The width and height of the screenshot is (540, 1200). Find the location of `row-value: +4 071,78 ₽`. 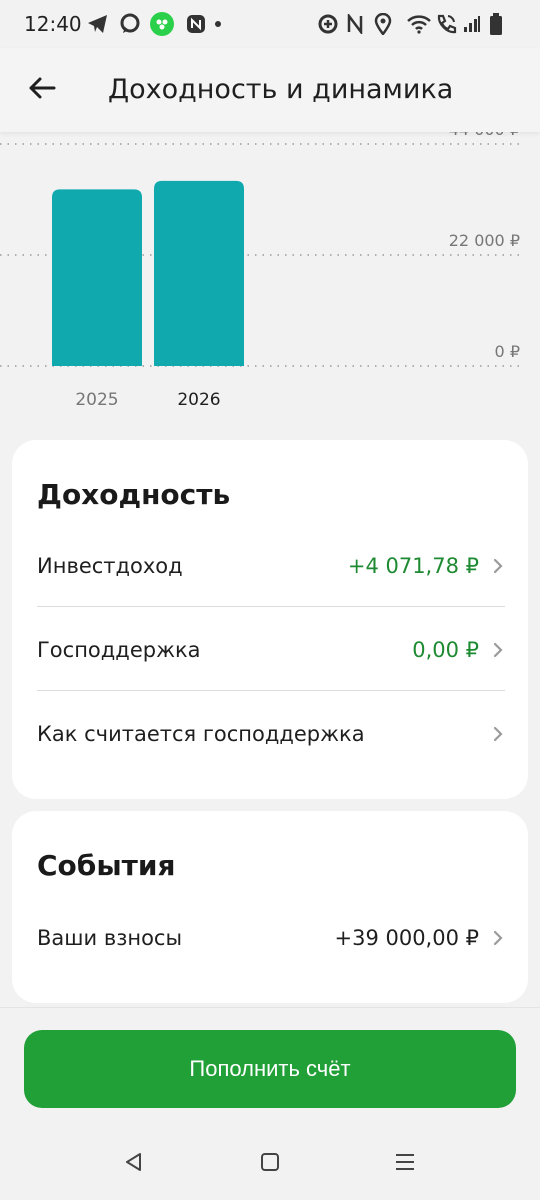

row-value: +4 071,78 ₽ is located at coordinates (413, 566).